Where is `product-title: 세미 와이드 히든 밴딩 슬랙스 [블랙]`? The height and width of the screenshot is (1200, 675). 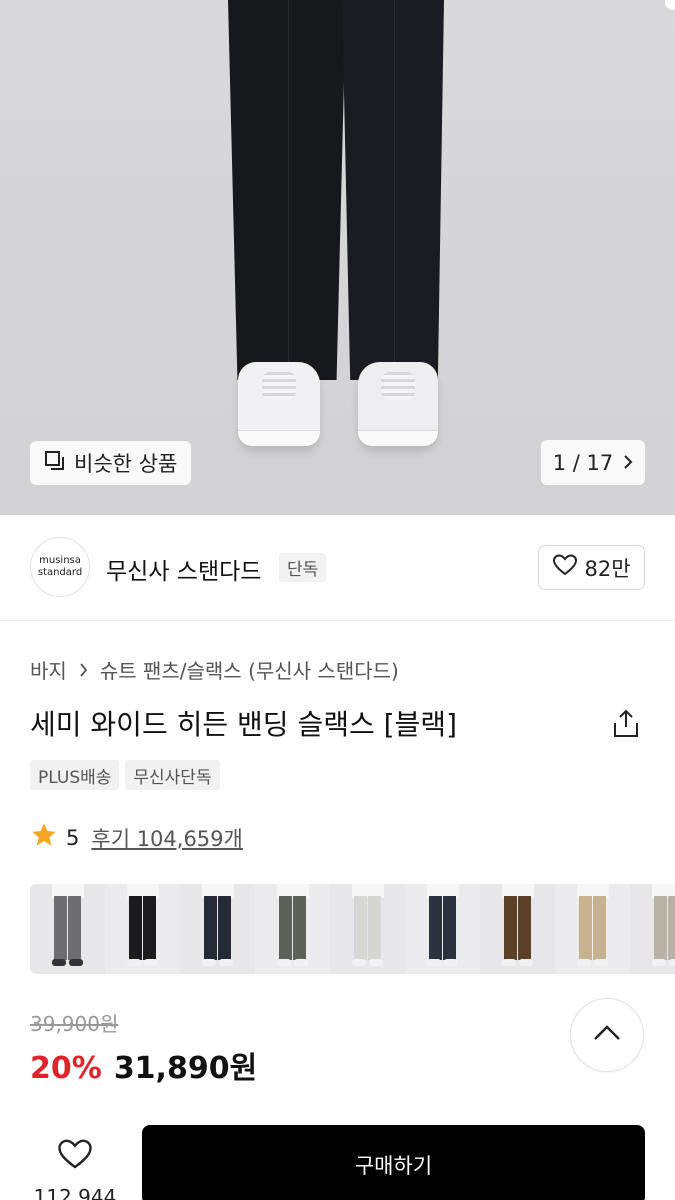 product-title: 세미 와이드 히든 밴딩 슬랙스 [블랙] is located at coordinates (243, 724).